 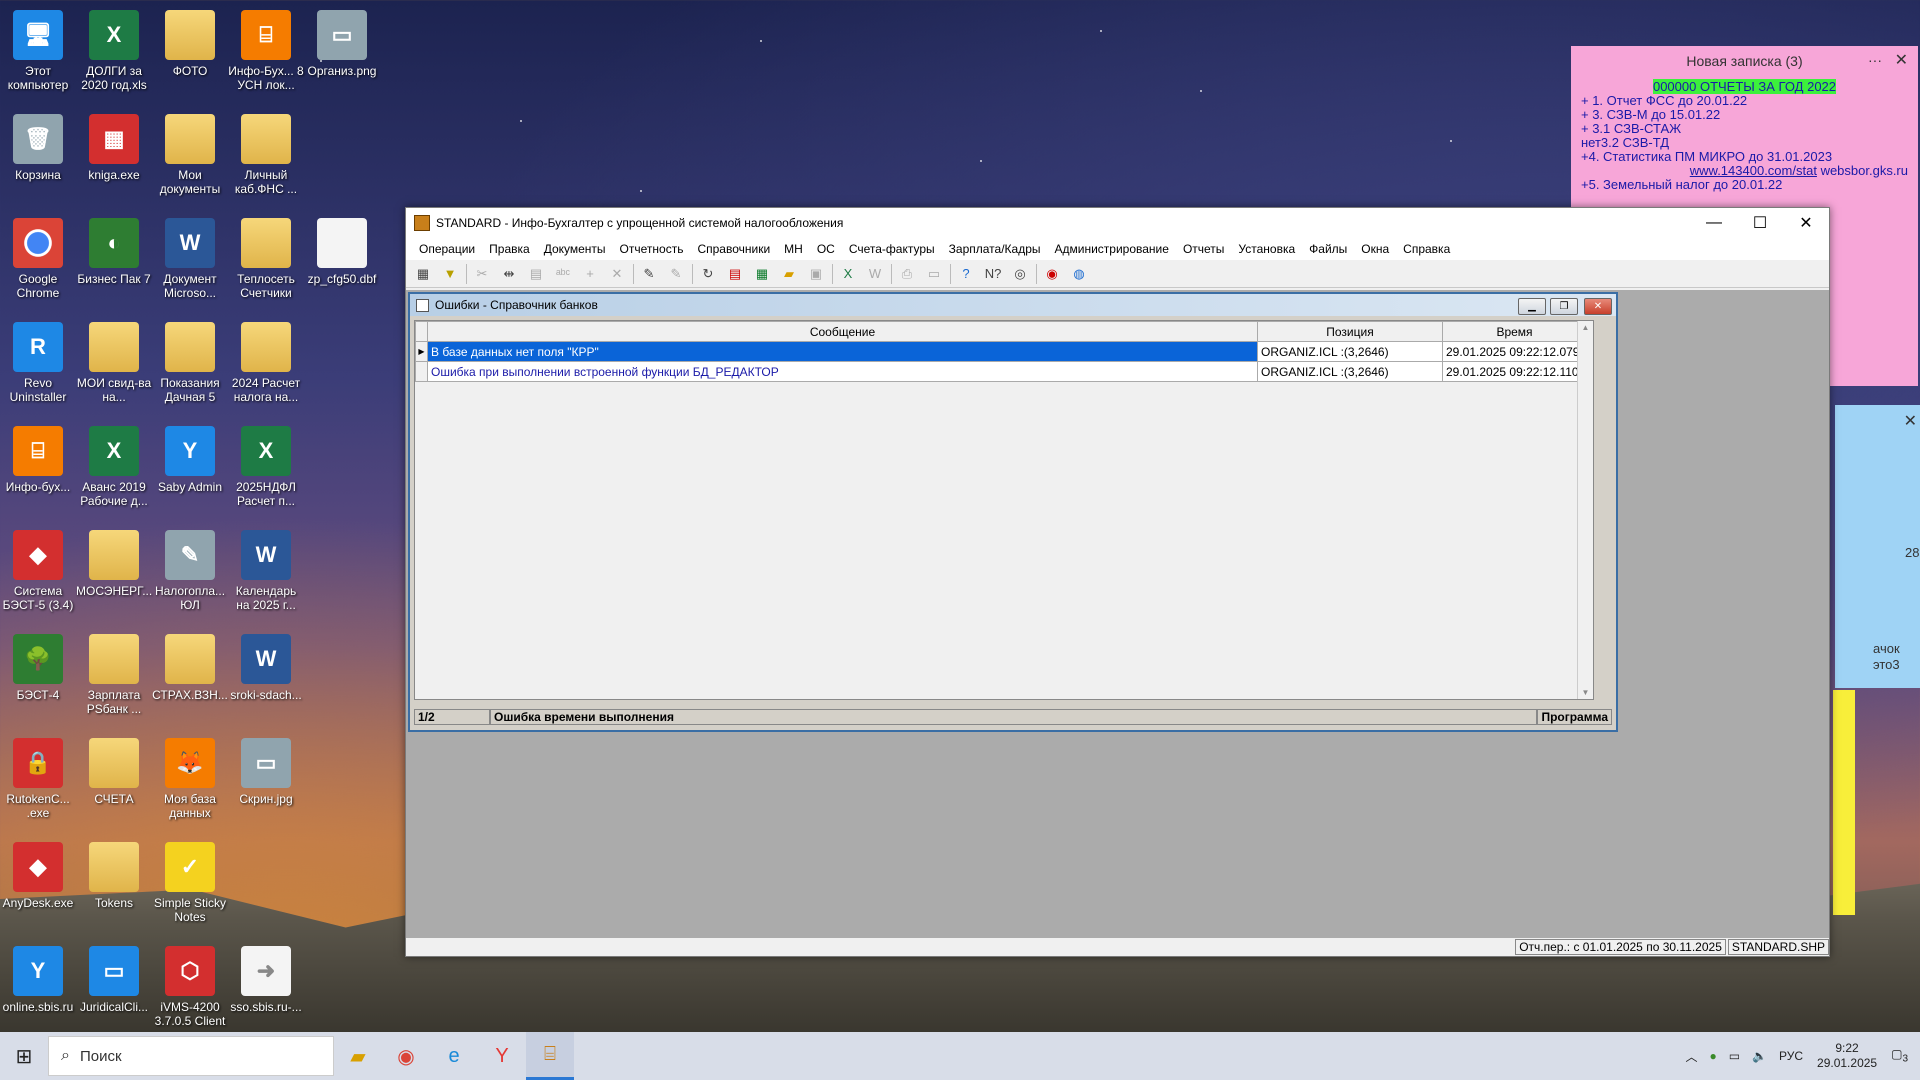 What do you see at coordinates (342, 252) in the screenshot?
I see `desktop-icon: zp_cfg50.dbf` at bounding box center [342, 252].